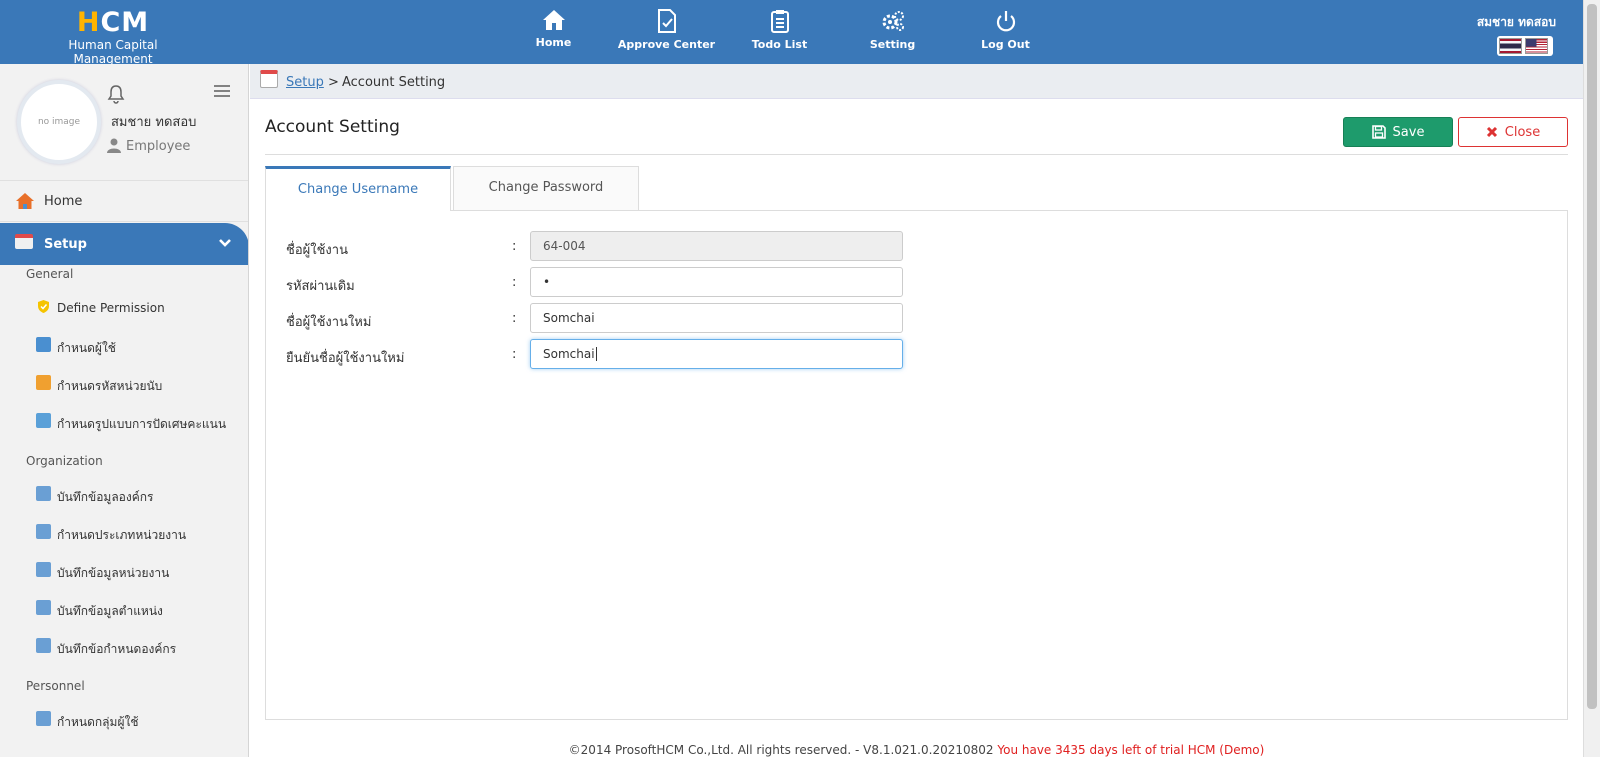  I want to click on save-button-label: Save, so click(1408, 132).